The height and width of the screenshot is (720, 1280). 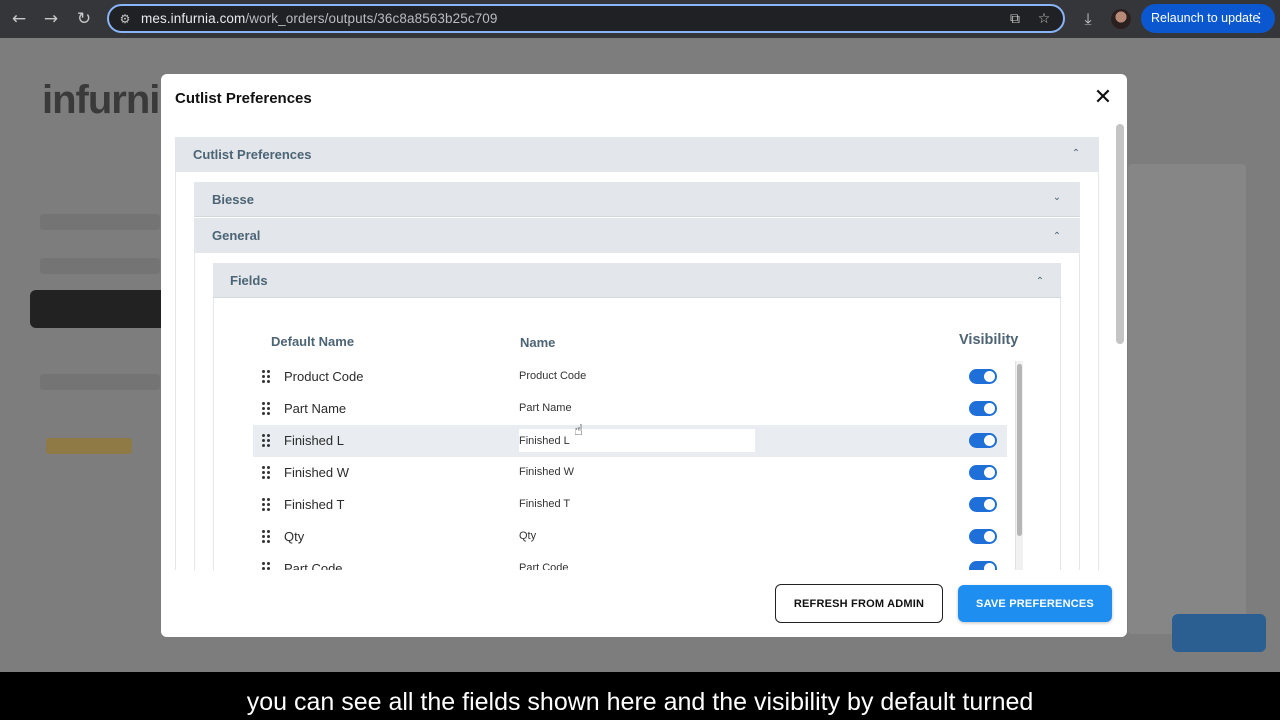 What do you see at coordinates (125, 19) in the screenshot?
I see `site-info-icon: ⚙` at bounding box center [125, 19].